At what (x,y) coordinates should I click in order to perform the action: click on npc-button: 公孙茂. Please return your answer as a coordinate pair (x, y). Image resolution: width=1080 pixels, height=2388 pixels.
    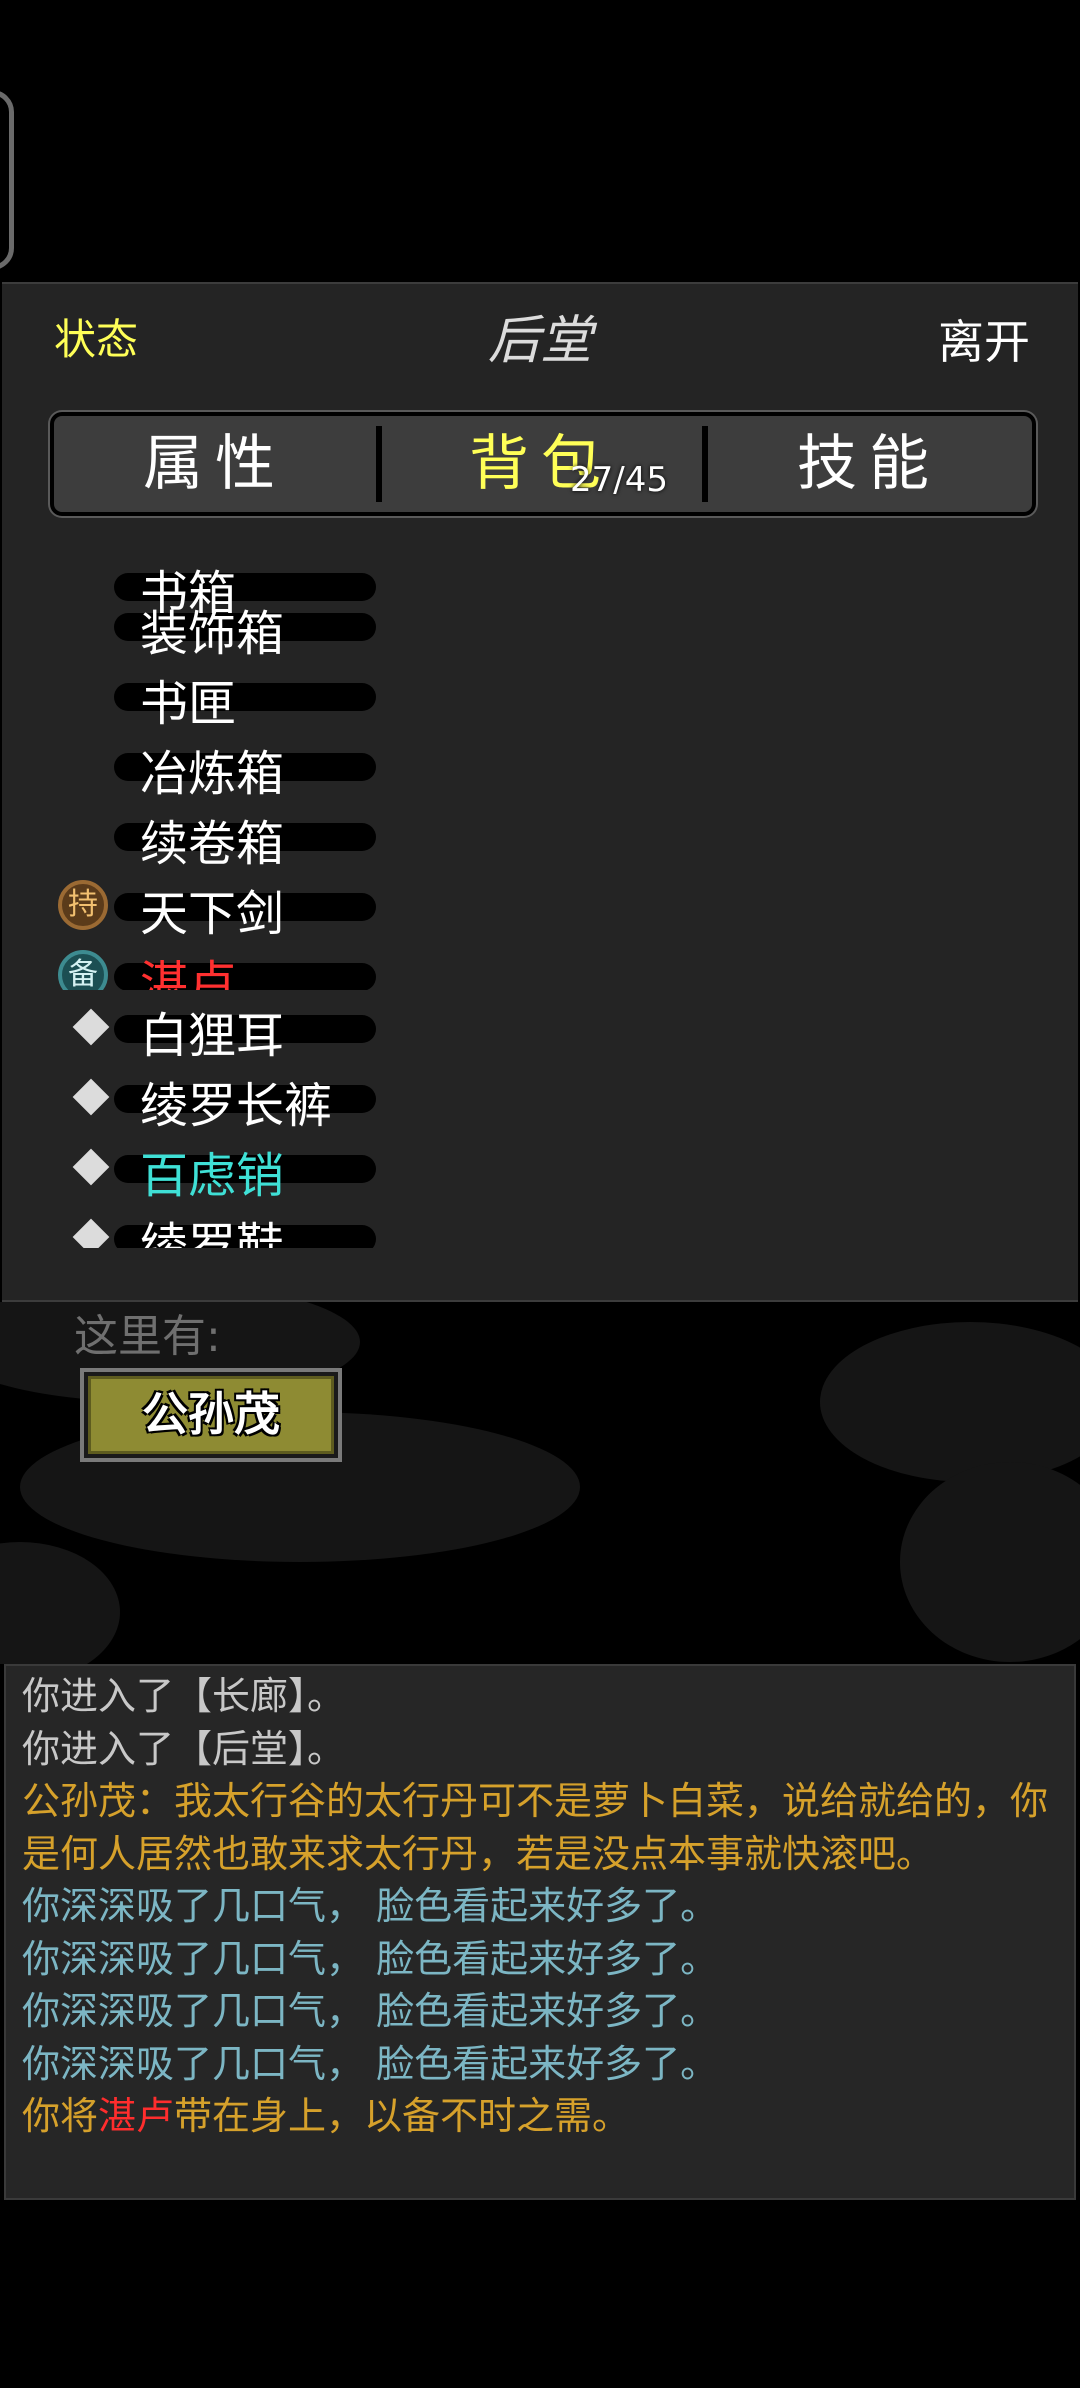
    Looking at the image, I should click on (211, 1415).